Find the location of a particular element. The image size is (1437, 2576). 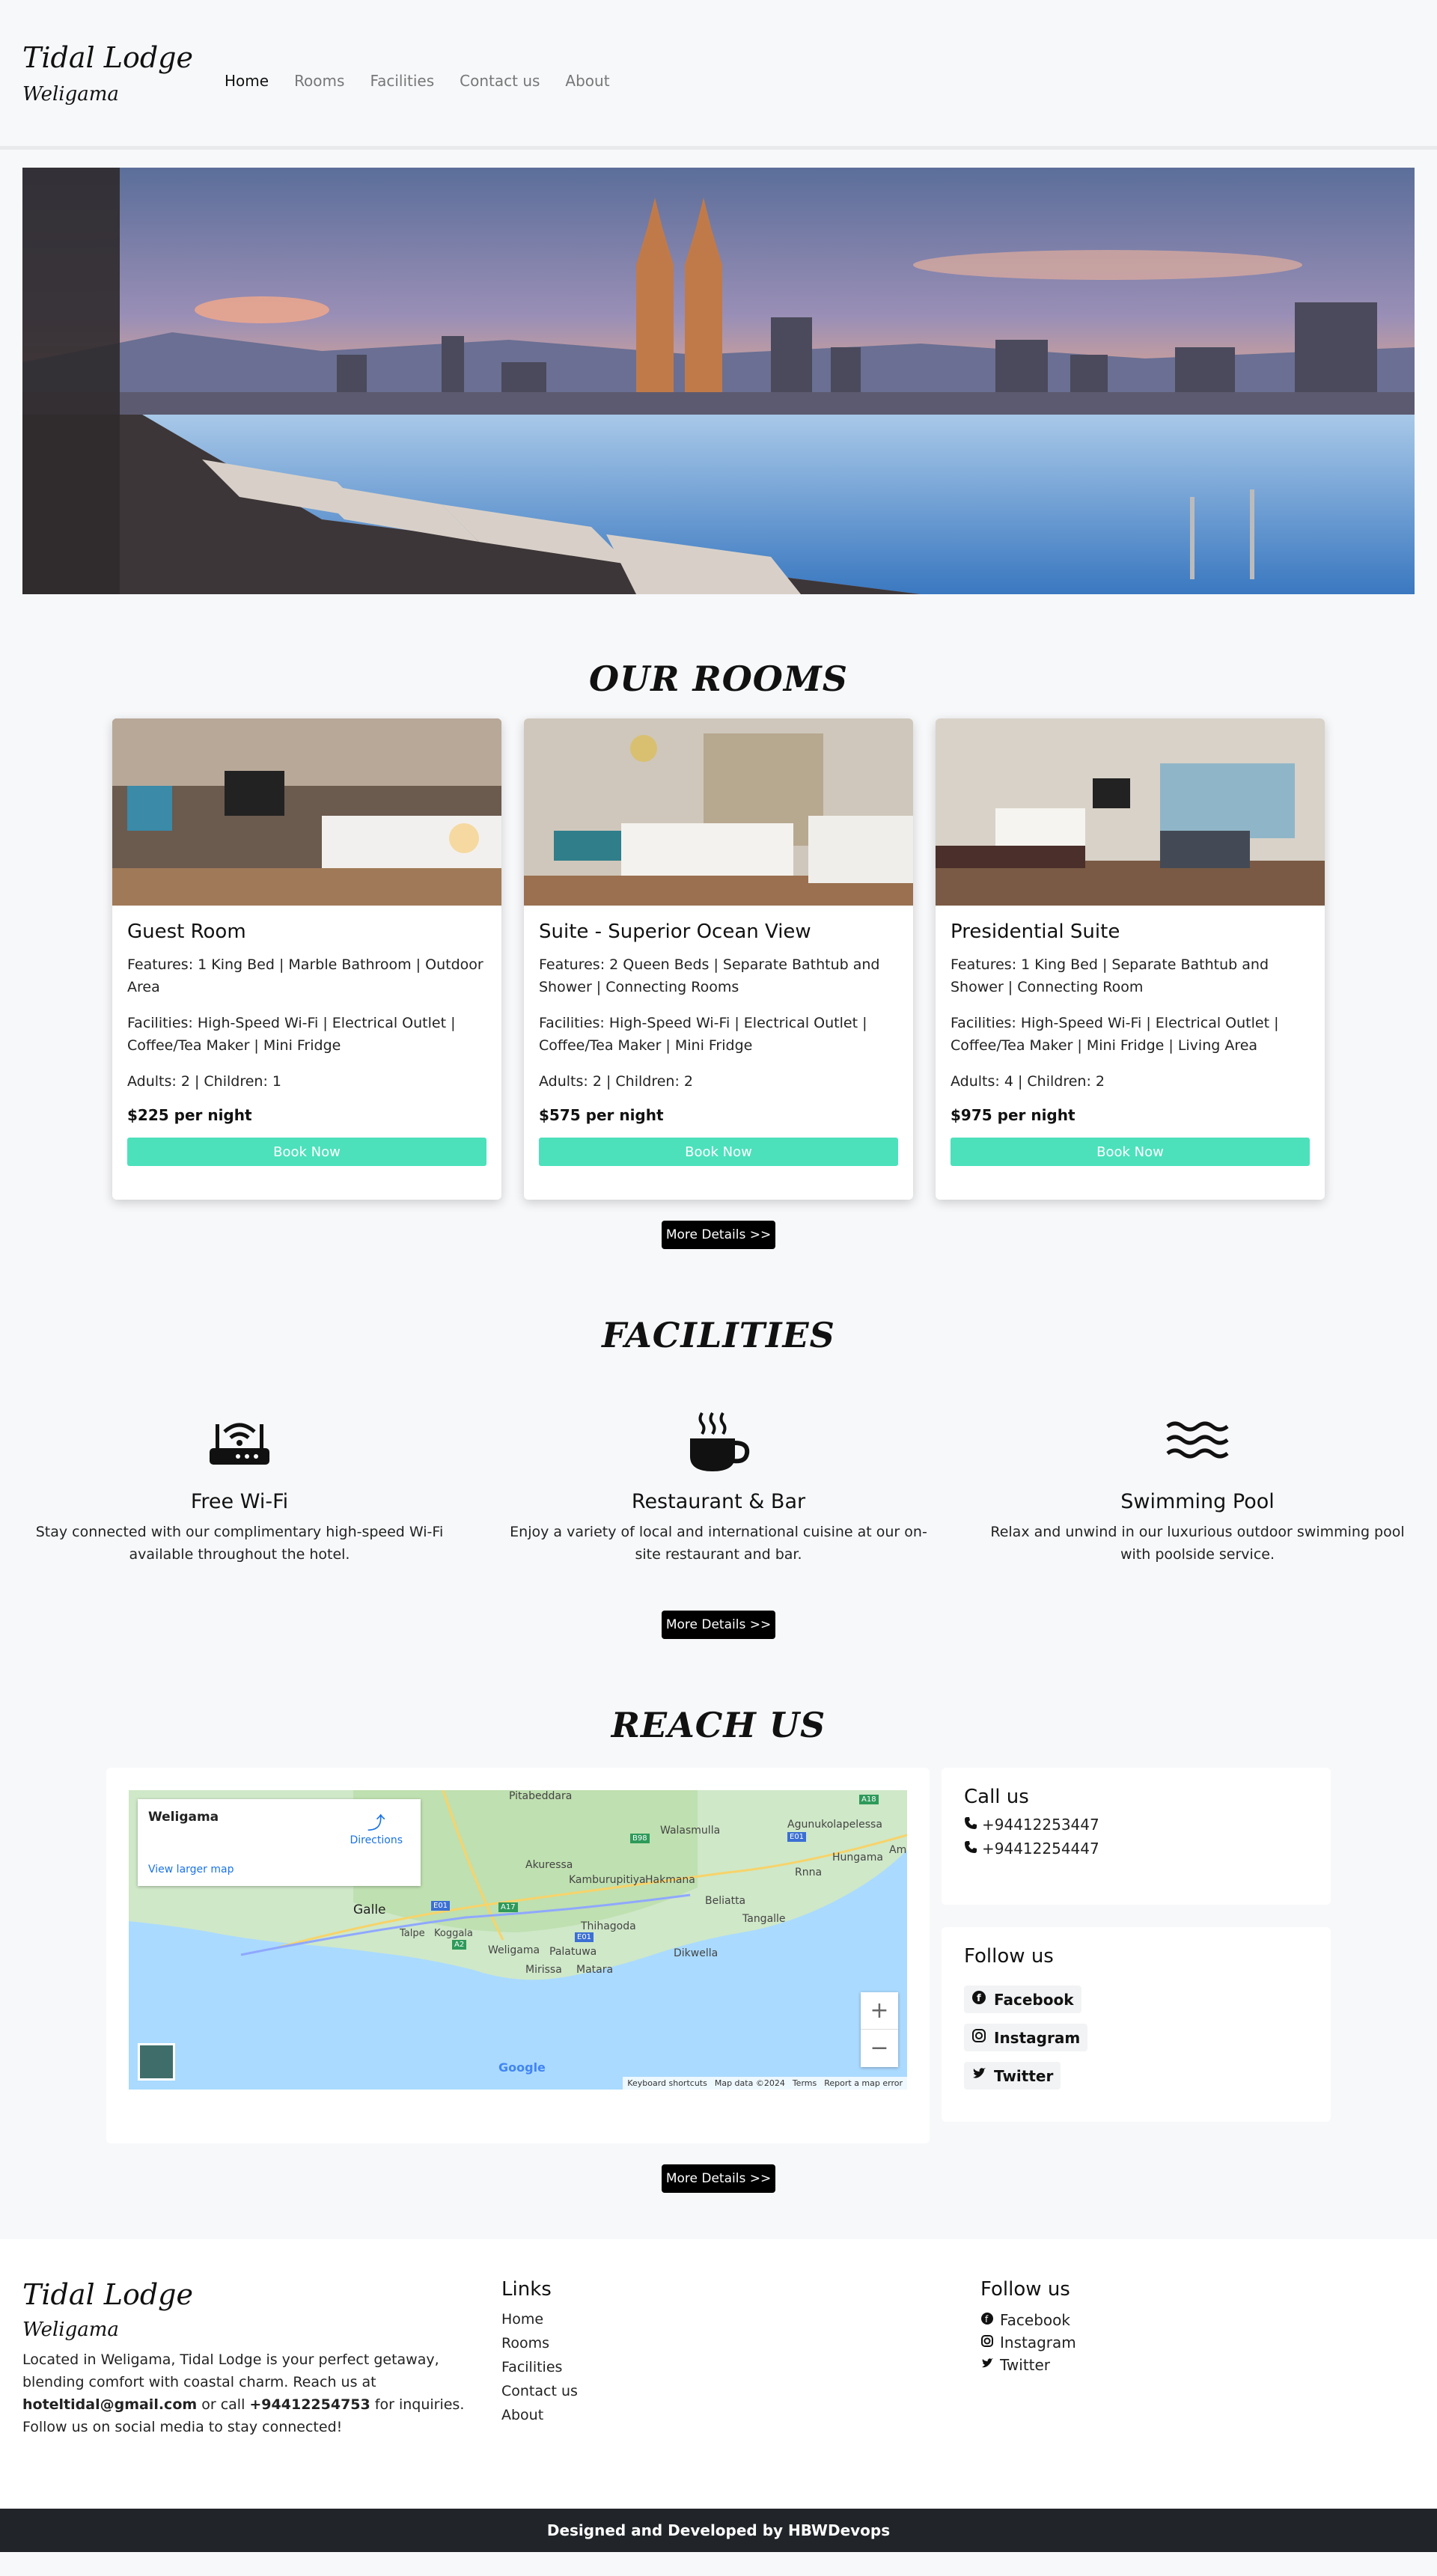

phone-row: +94412253447 is located at coordinates (1136, 1825).